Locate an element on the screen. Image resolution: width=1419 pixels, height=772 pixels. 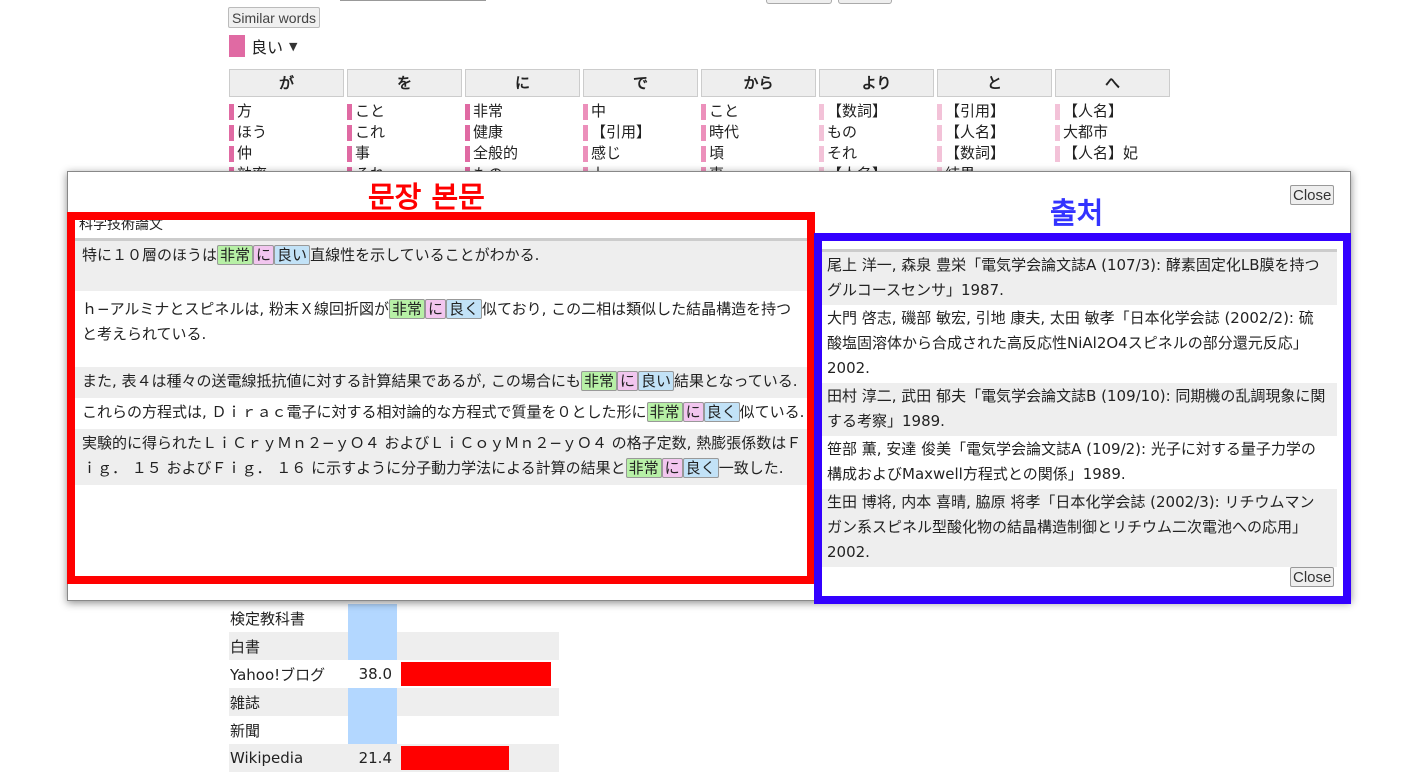
section-title: 科学技術論文 is located at coordinates (441, 226).